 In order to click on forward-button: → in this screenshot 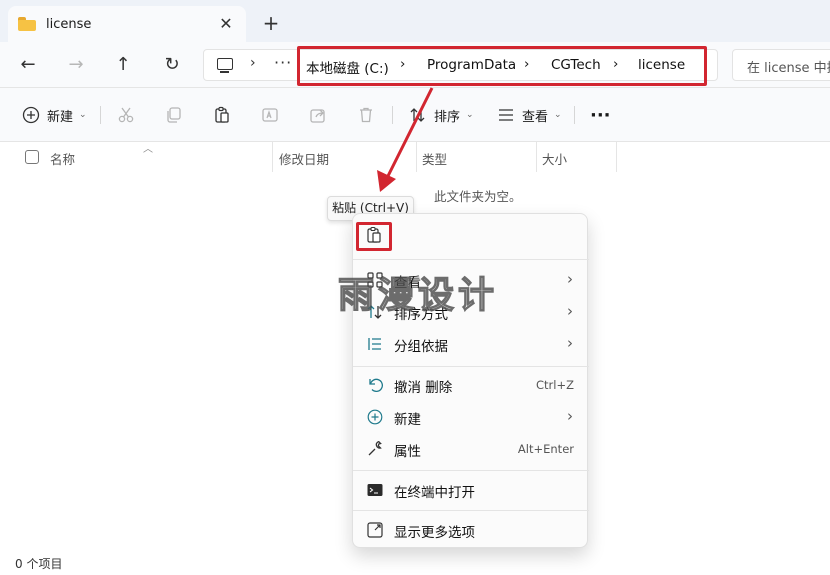, I will do `click(76, 65)`.